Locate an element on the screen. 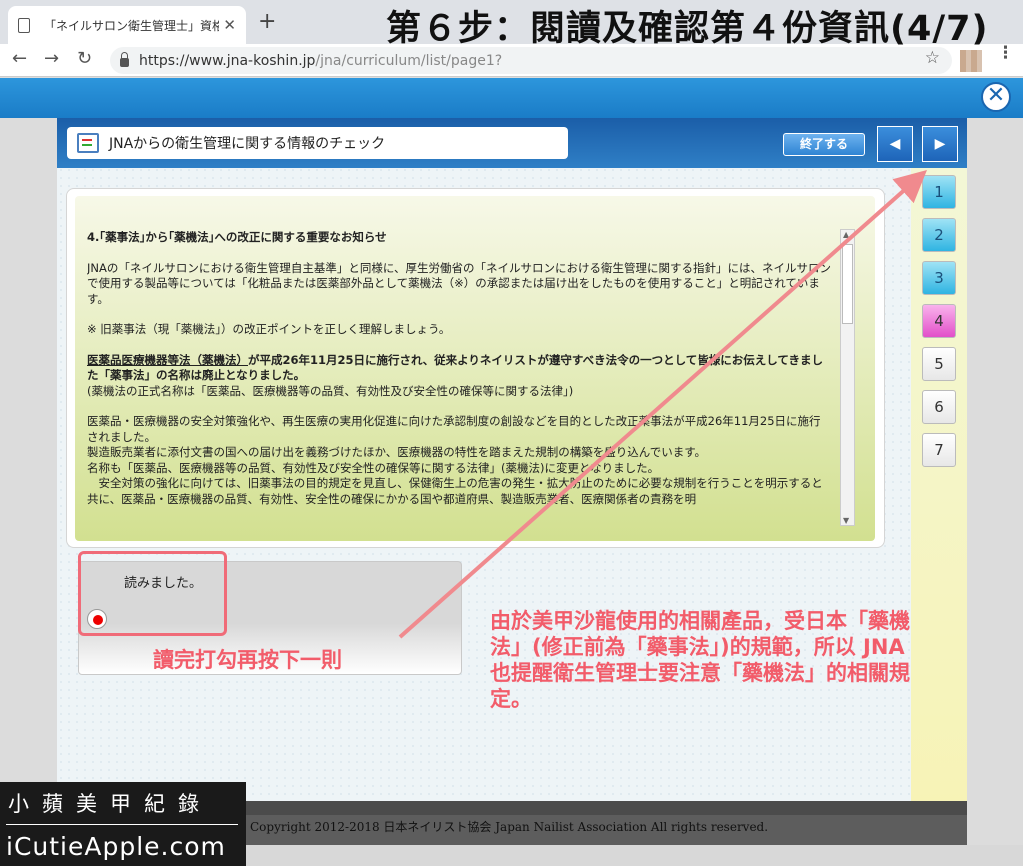 The image size is (1023, 866). annotation-read-then-next: 讀完打勾再按下一則 is located at coordinates (247, 660).